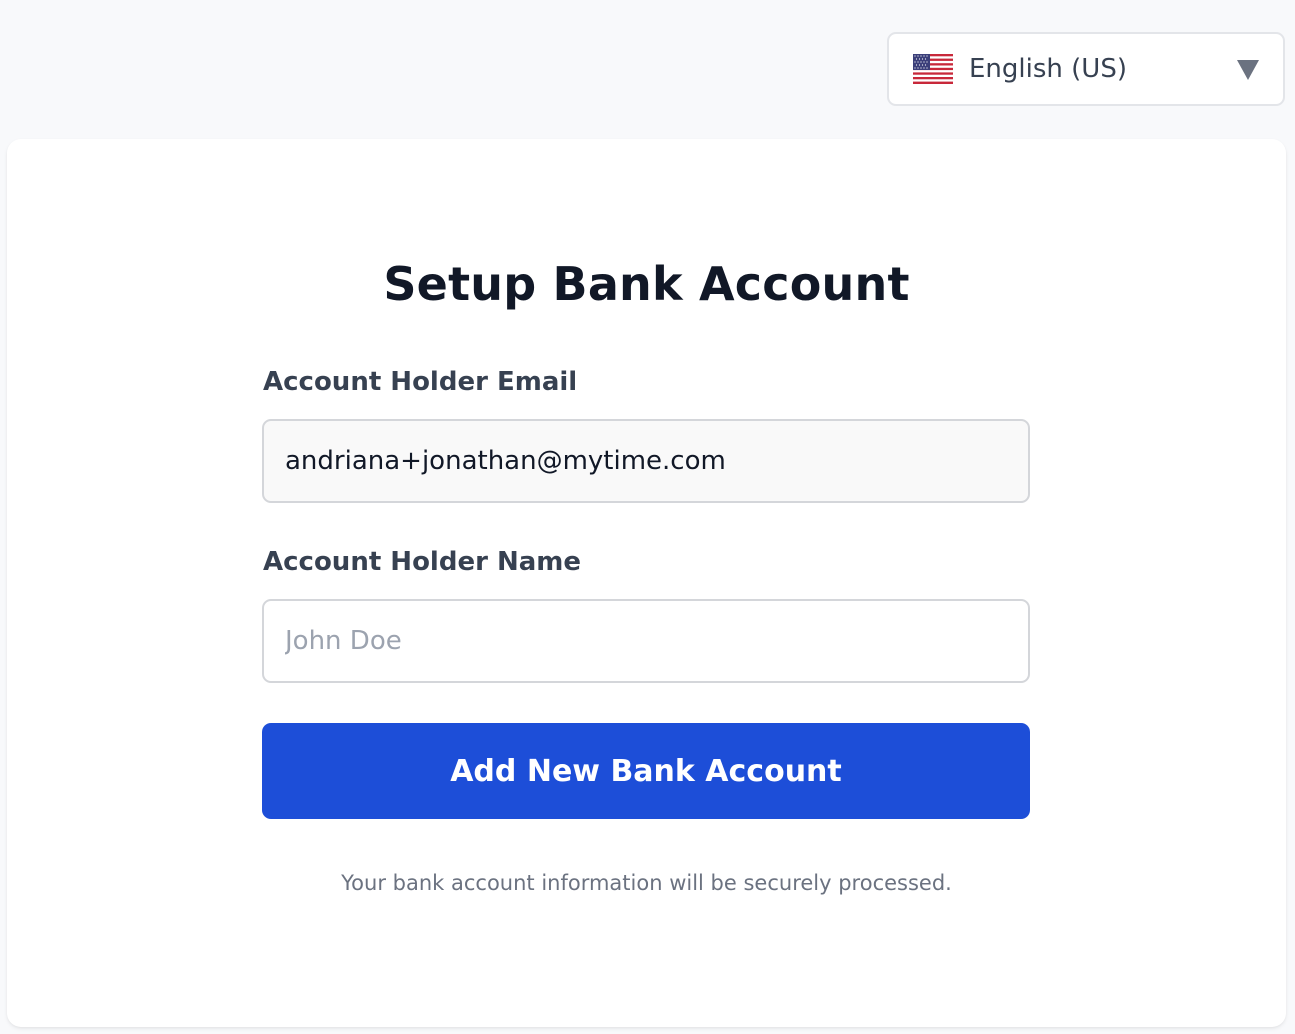 The image size is (1295, 1034). Describe the element at coordinates (646, 461) in the screenshot. I see `email-field` at that location.